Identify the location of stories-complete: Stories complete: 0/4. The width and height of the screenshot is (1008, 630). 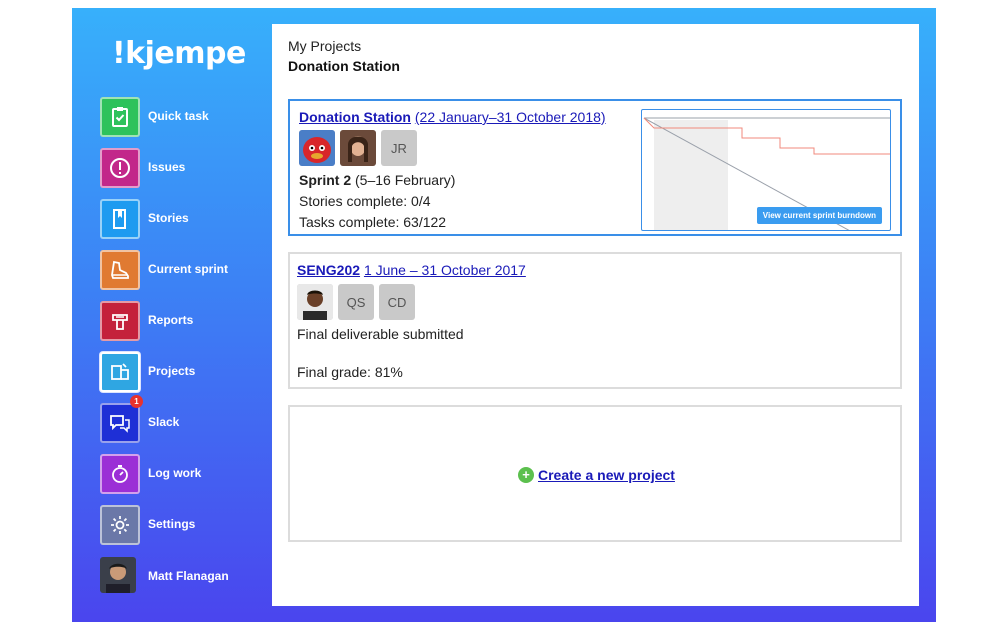
(365, 201).